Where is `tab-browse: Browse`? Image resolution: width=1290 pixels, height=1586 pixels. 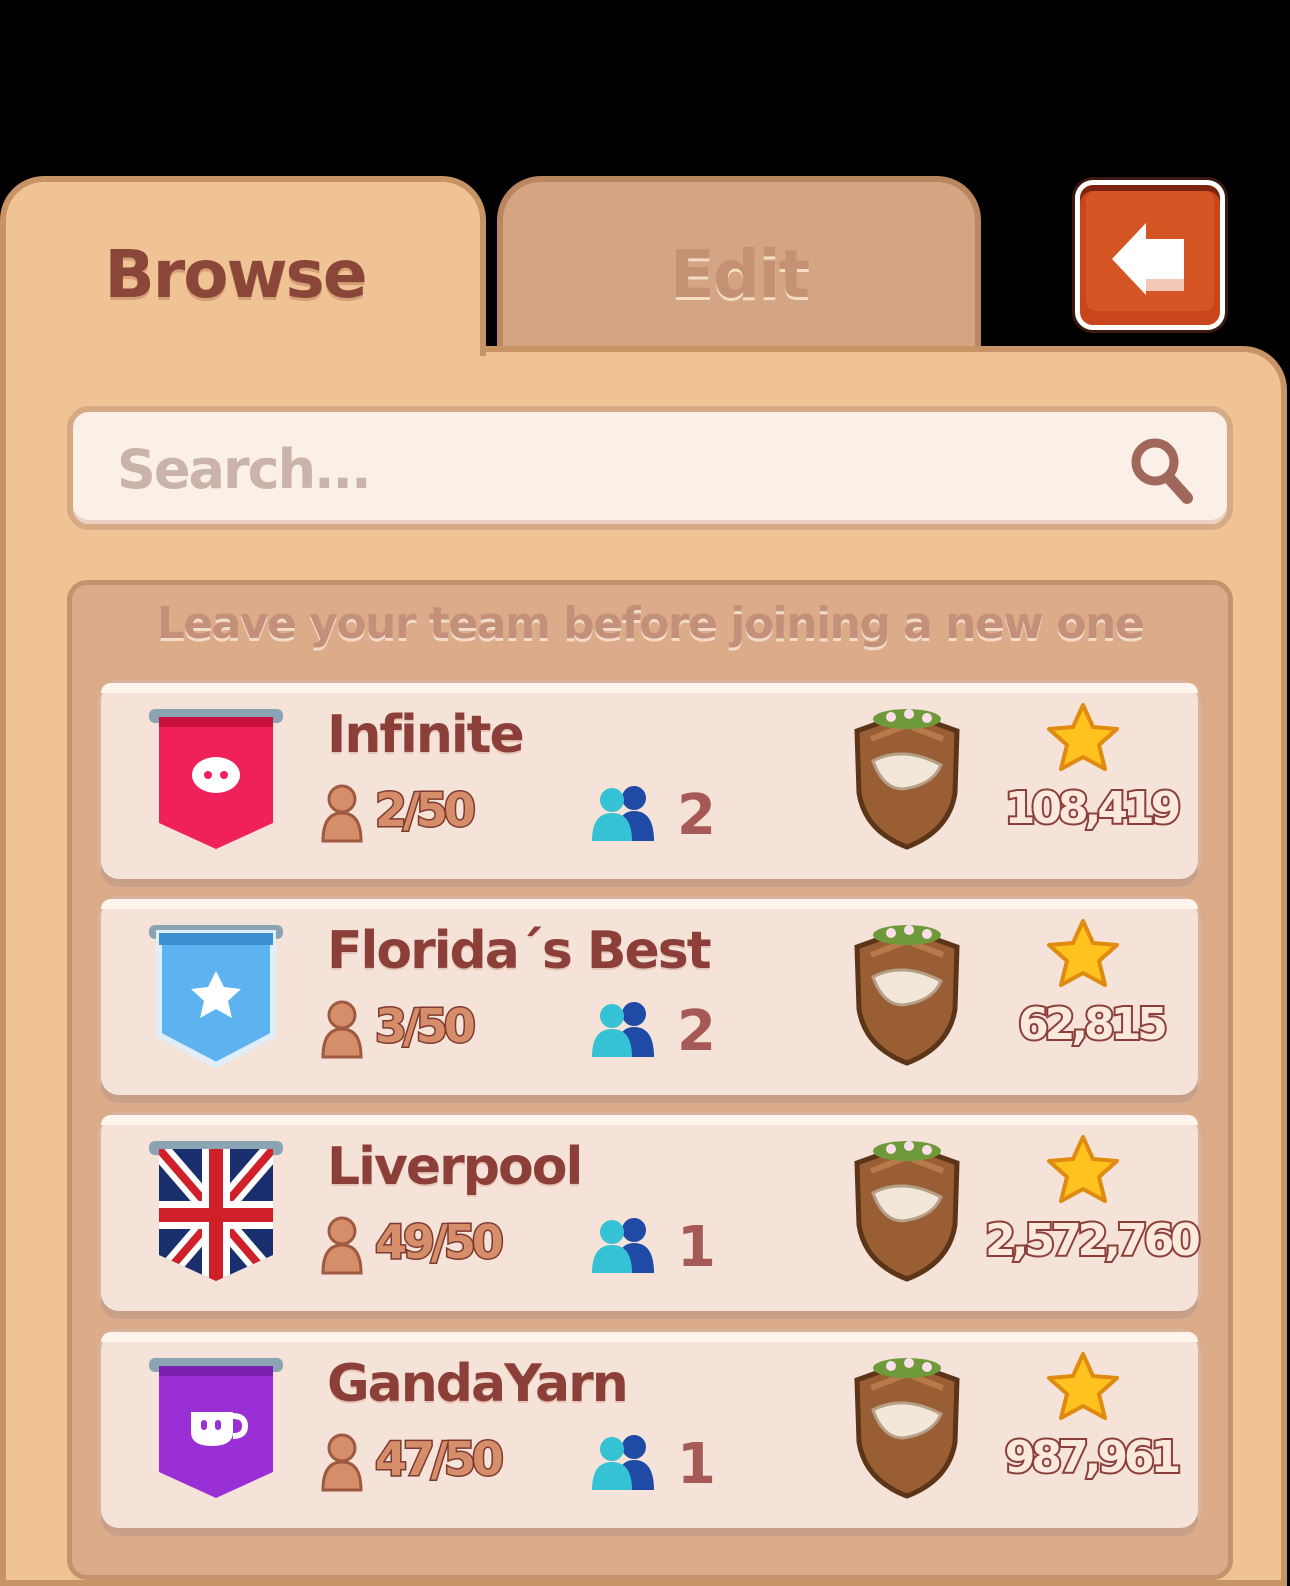
tab-browse: Browse is located at coordinates (243, 266).